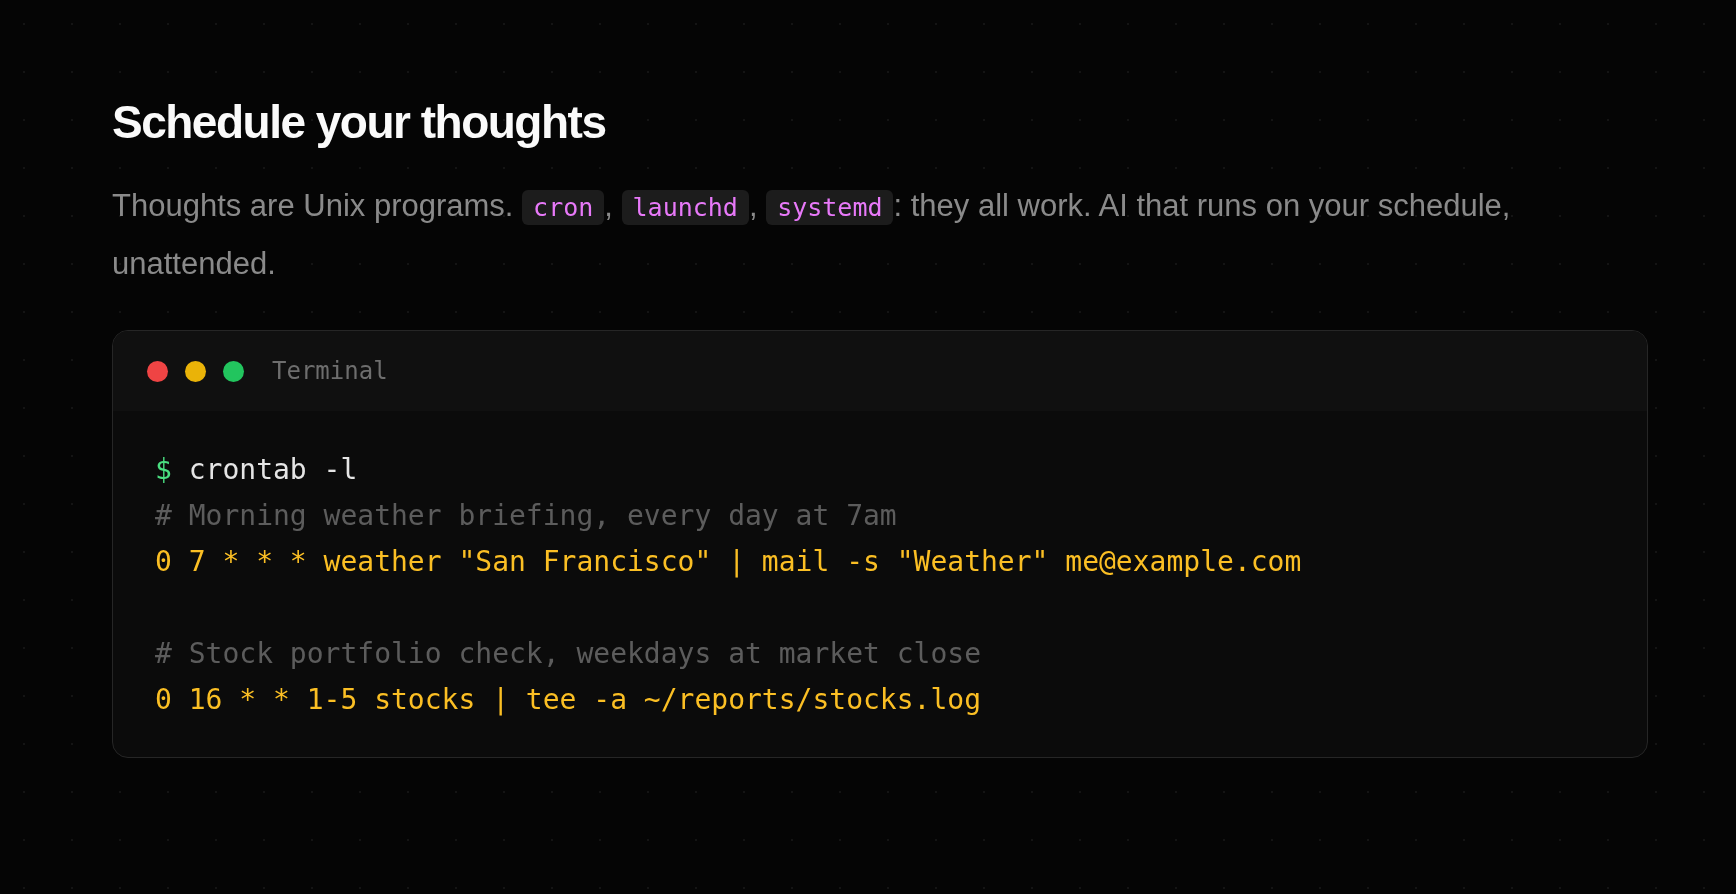 This screenshot has height=894, width=1736. Describe the element at coordinates (568, 654) in the screenshot. I see `terminal-comment: # Stock portfolio check, weekdays at market close` at that location.